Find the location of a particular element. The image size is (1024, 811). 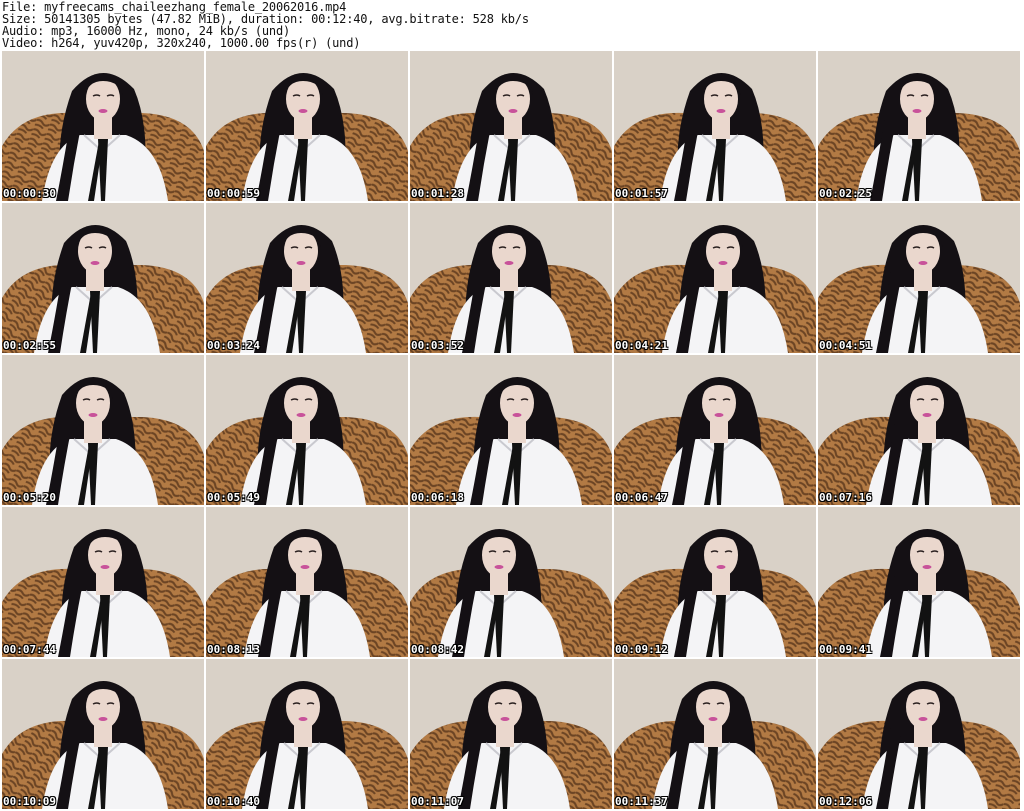

video-thumbnail: 00:12:06 is located at coordinates (919, 734).